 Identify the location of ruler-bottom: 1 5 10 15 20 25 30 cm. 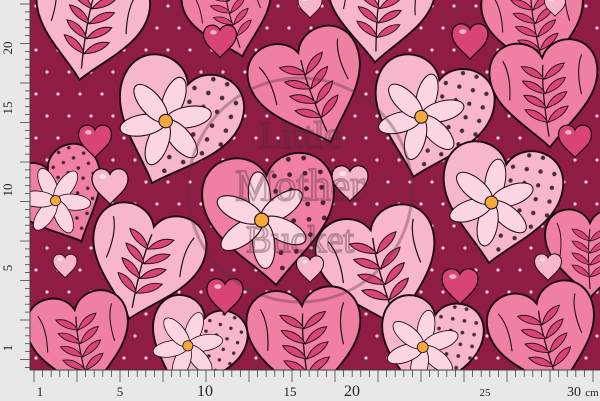
(300, 385).